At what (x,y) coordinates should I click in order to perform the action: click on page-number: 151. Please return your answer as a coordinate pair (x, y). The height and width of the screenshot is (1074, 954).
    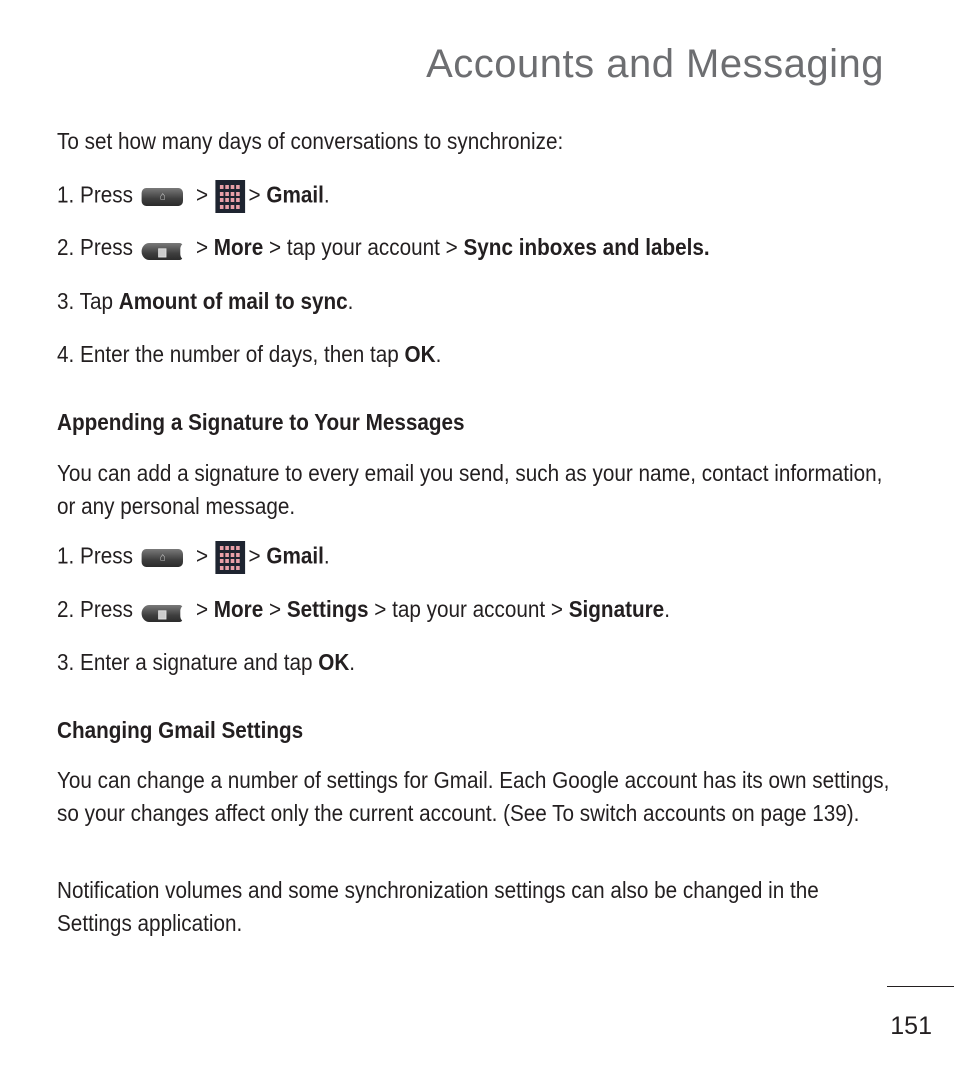
    Looking at the image, I should click on (911, 1026).